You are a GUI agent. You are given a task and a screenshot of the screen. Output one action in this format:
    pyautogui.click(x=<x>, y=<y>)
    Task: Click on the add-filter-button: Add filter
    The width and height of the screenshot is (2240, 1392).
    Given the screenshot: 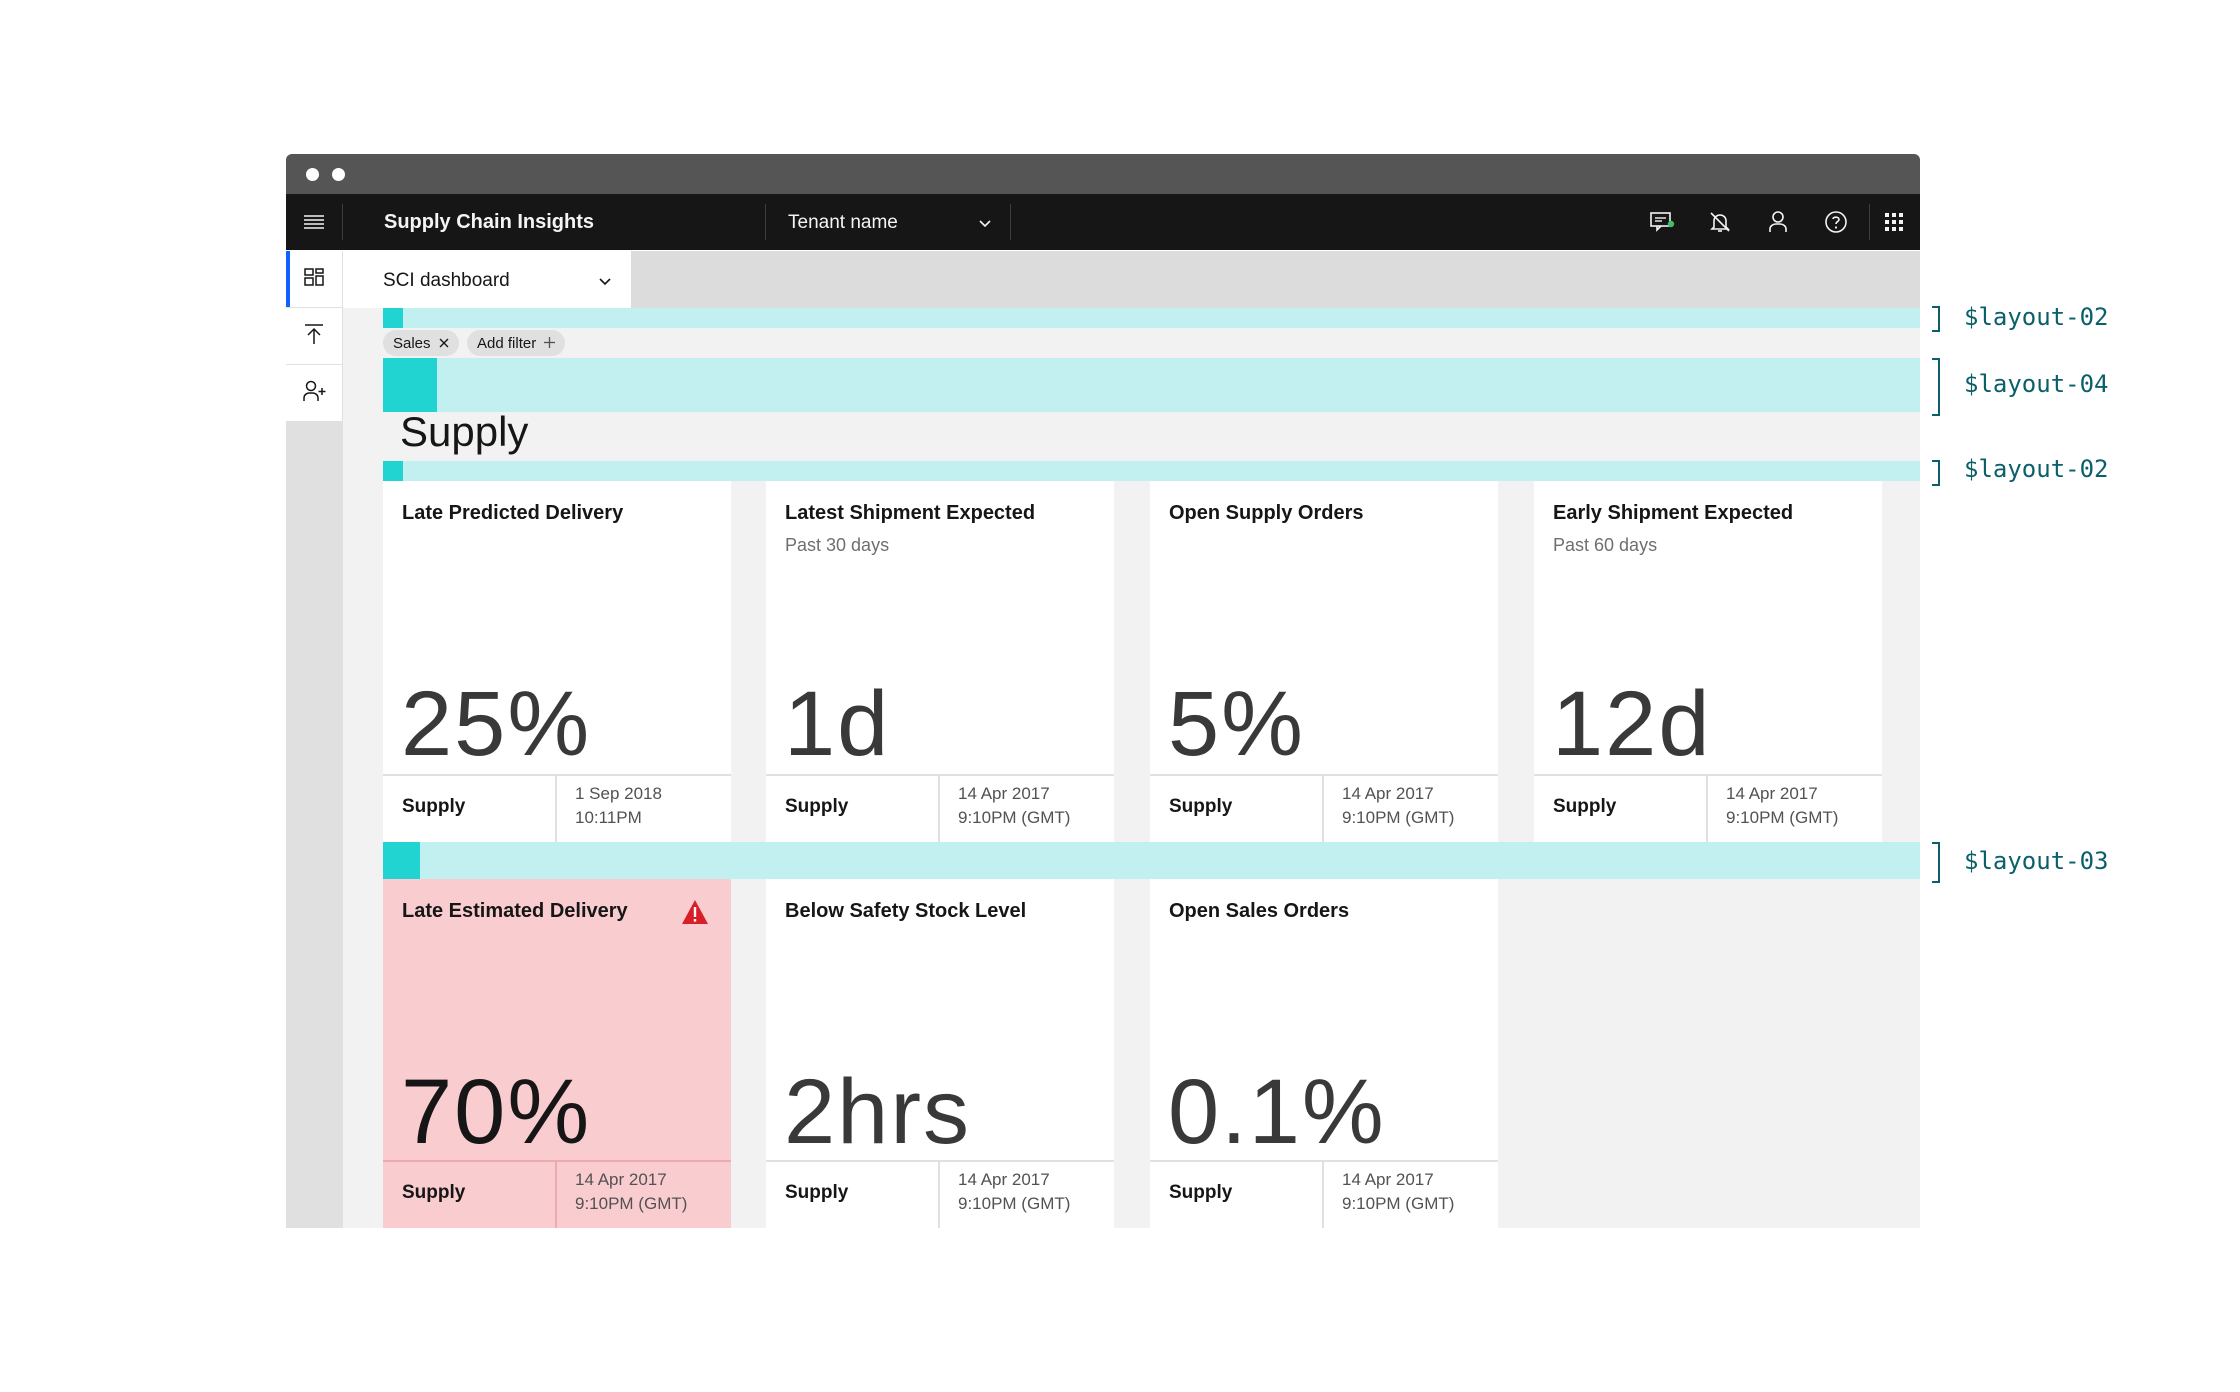 What is the action you would take?
    pyautogui.click(x=516, y=343)
    